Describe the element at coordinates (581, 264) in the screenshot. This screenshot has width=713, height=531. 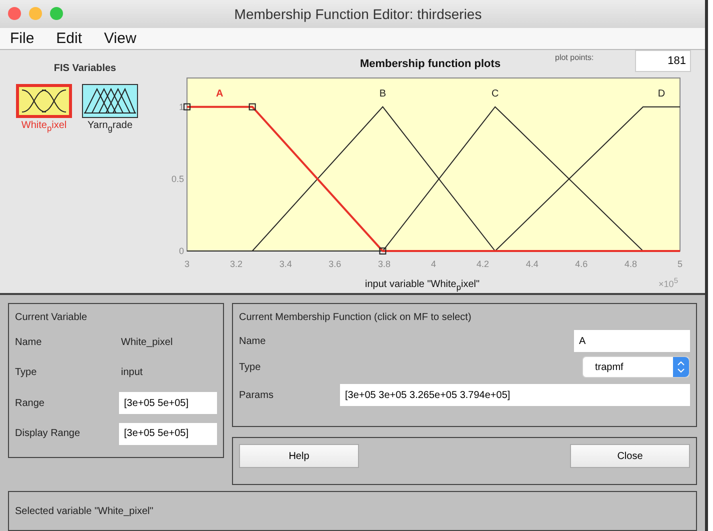
I see `x-tick-label: 4.6` at that location.